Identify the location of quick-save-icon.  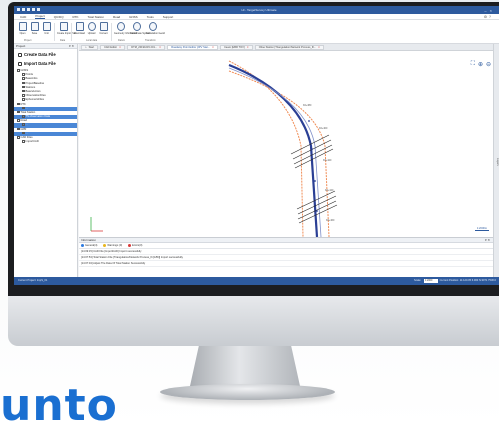
(28, 9).